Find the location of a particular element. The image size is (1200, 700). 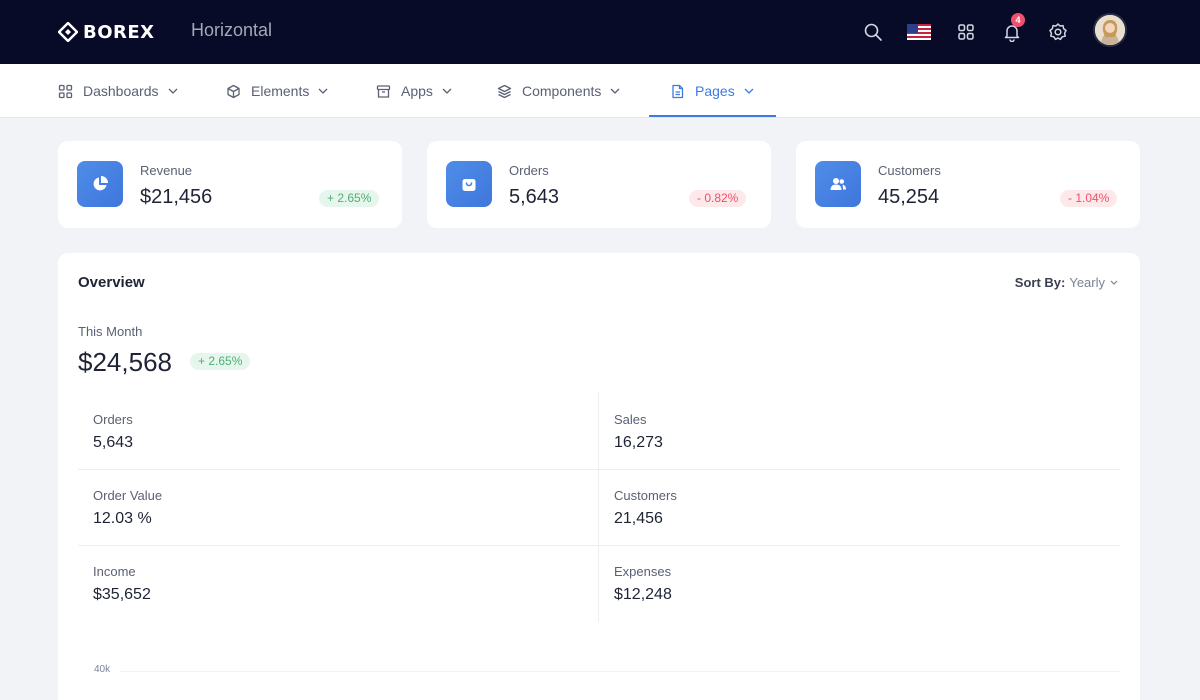

metric-label: Expenses is located at coordinates (643, 571).